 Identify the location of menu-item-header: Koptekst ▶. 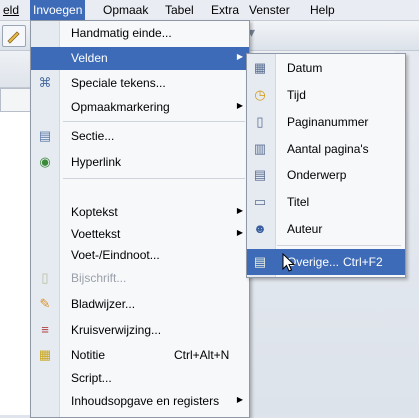
(140, 212).